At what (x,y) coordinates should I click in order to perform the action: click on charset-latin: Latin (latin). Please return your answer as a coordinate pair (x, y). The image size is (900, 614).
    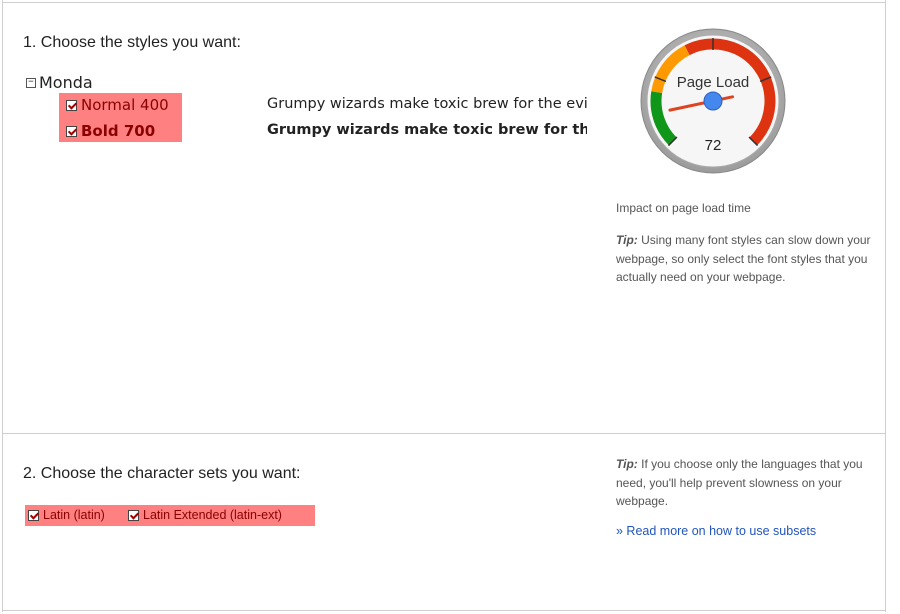
    Looking at the image, I should click on (66, 515).